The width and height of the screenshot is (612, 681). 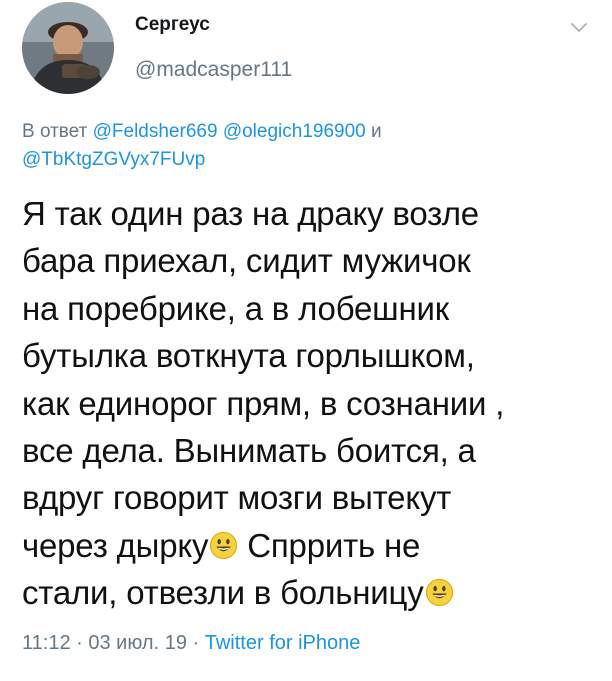 What do you see at coordinates (283, 643) in the screenshot?
I see `tweet-source-link: Twitter for iPhone` at bounding box center [283, 643].